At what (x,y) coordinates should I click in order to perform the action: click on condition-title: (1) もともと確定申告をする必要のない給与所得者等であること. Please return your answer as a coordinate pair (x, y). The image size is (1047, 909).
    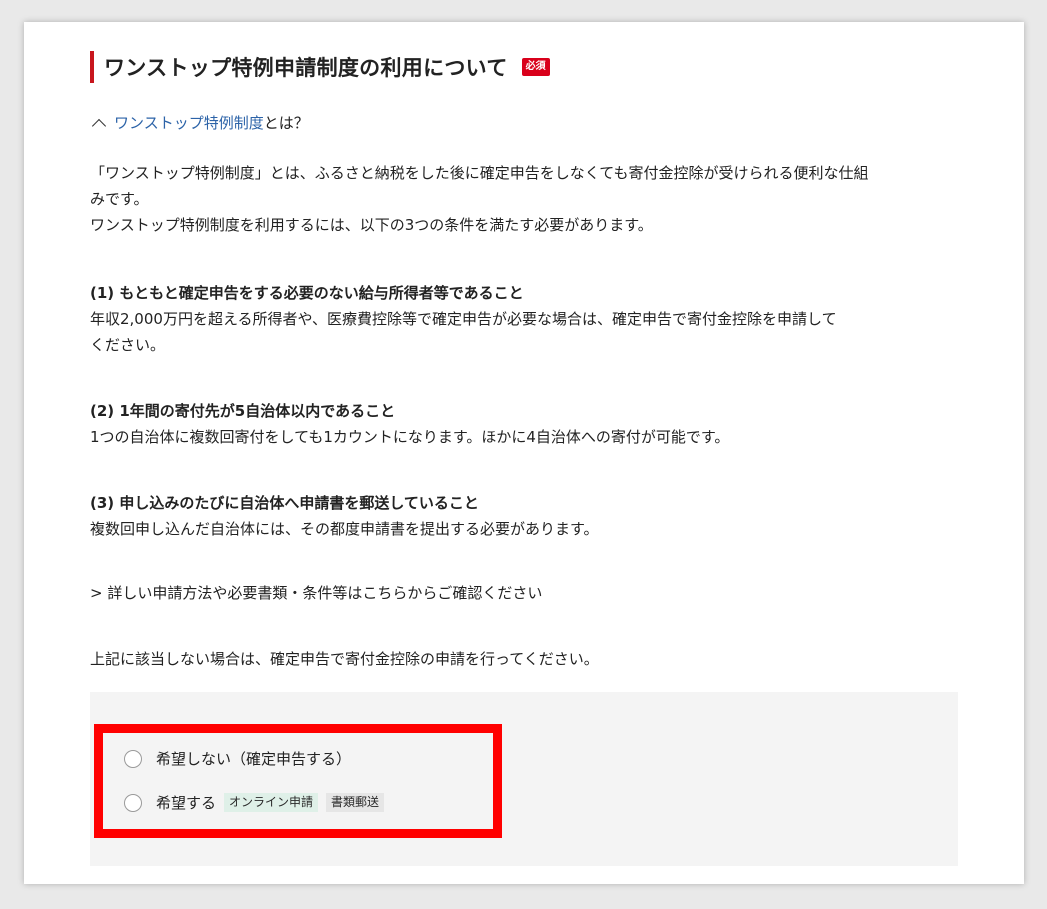
    Looking at the image, I should click on (307, 293).